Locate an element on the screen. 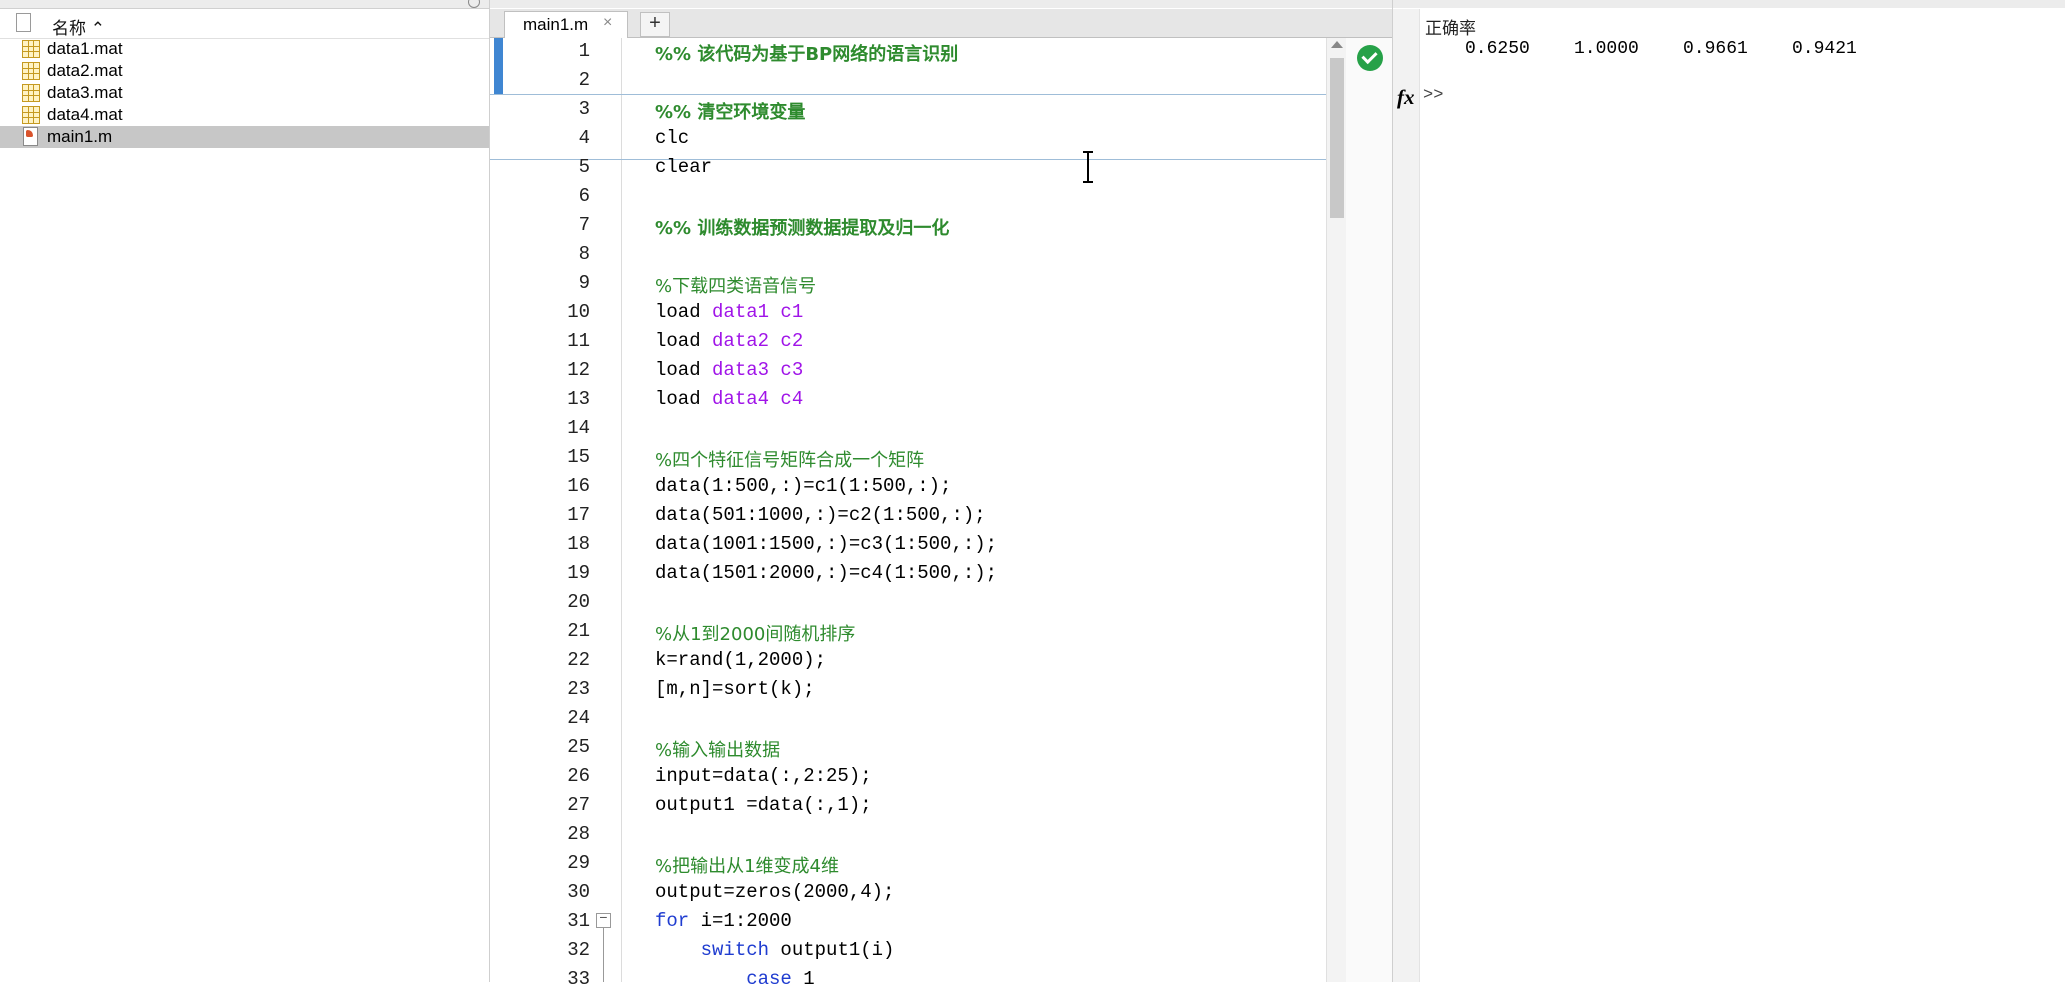 The height and width of the screenshot is (990, 2065). code-line: load data2 c2 is located at coordinates (729, 341).